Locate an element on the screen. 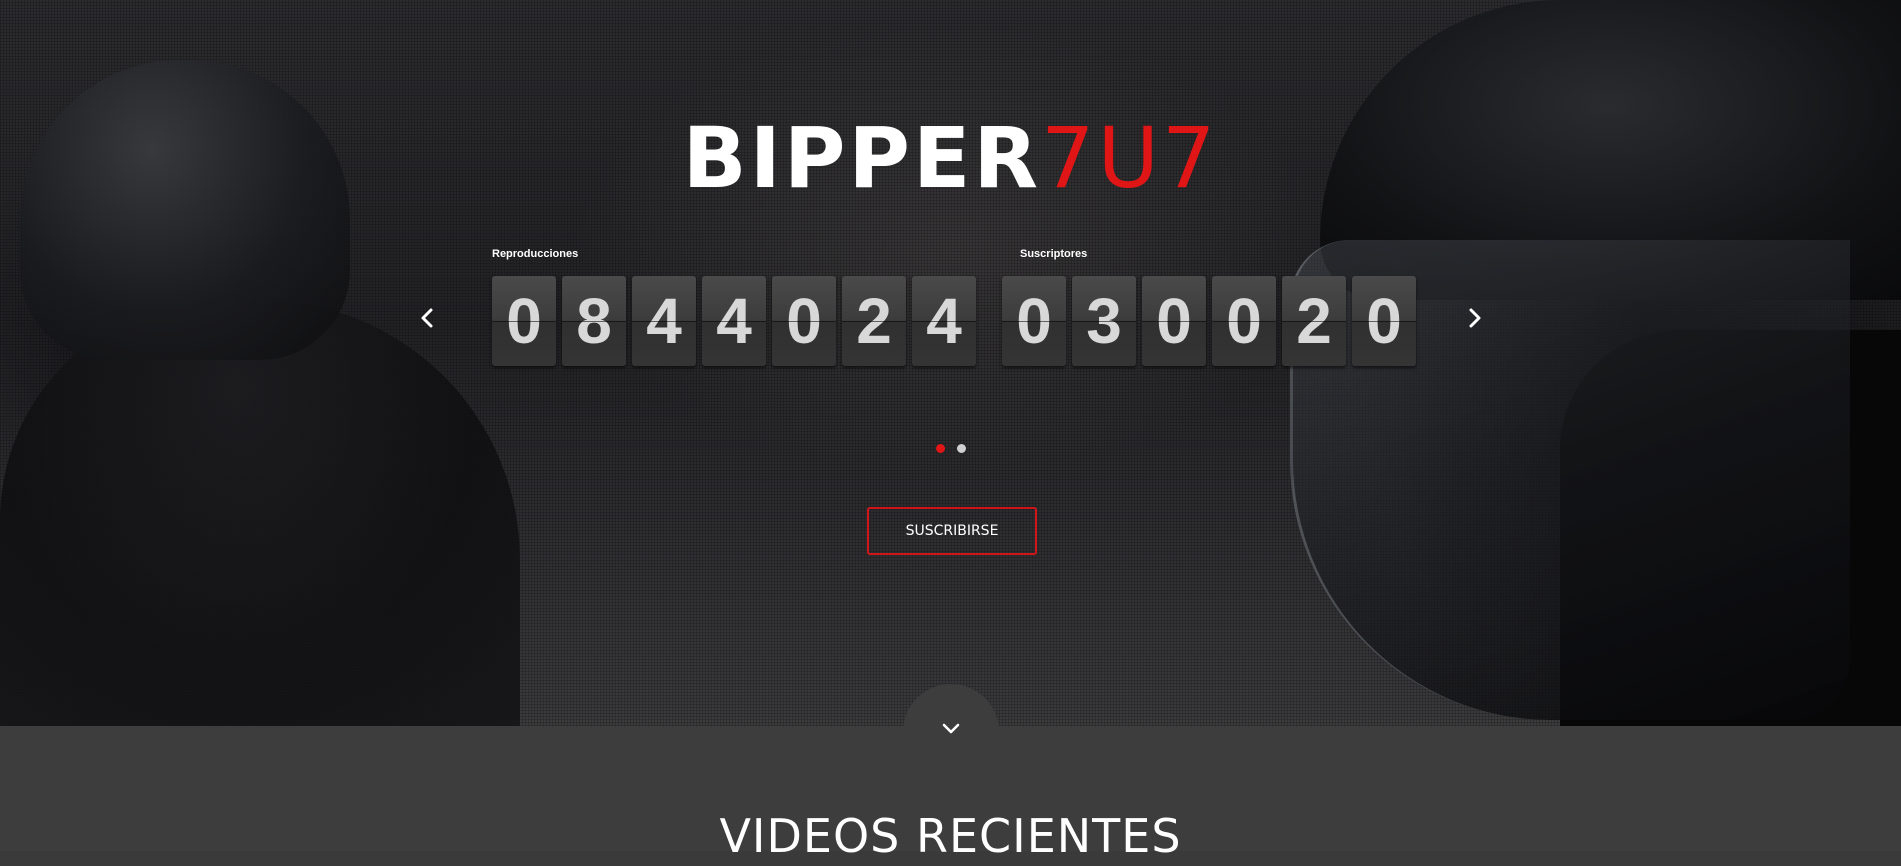  views-counter: 0 8 4 4 0 2 4 is located at coordinates (734, 321).